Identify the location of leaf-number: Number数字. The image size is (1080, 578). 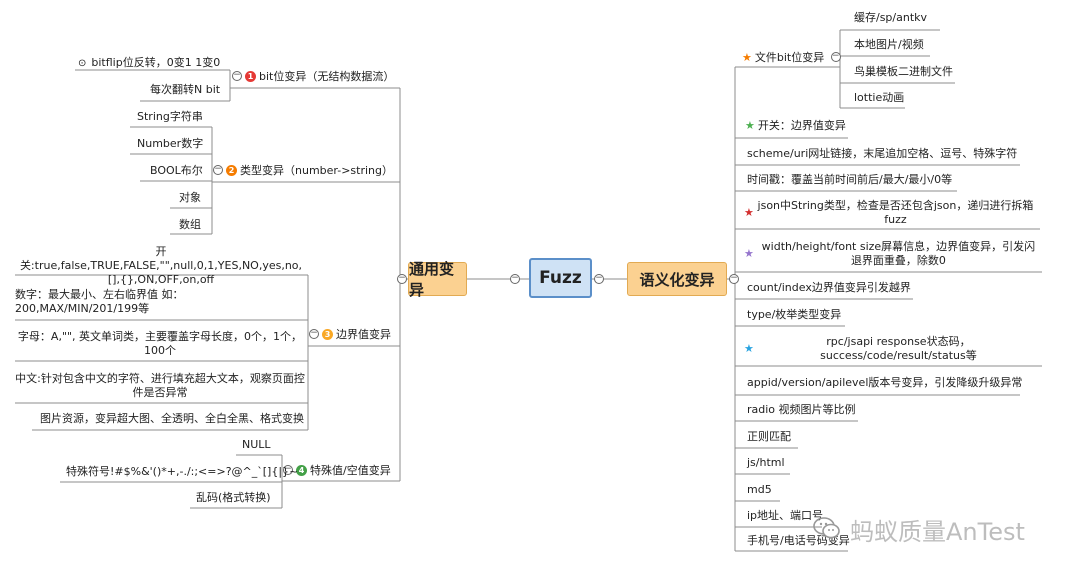
(170, 144).